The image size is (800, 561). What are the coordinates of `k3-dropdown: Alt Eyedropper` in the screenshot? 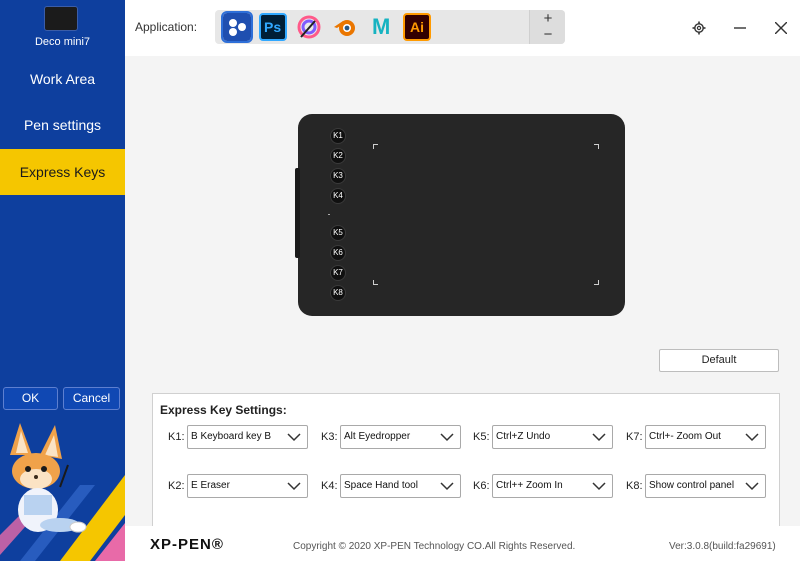 It's located at (400, 437).